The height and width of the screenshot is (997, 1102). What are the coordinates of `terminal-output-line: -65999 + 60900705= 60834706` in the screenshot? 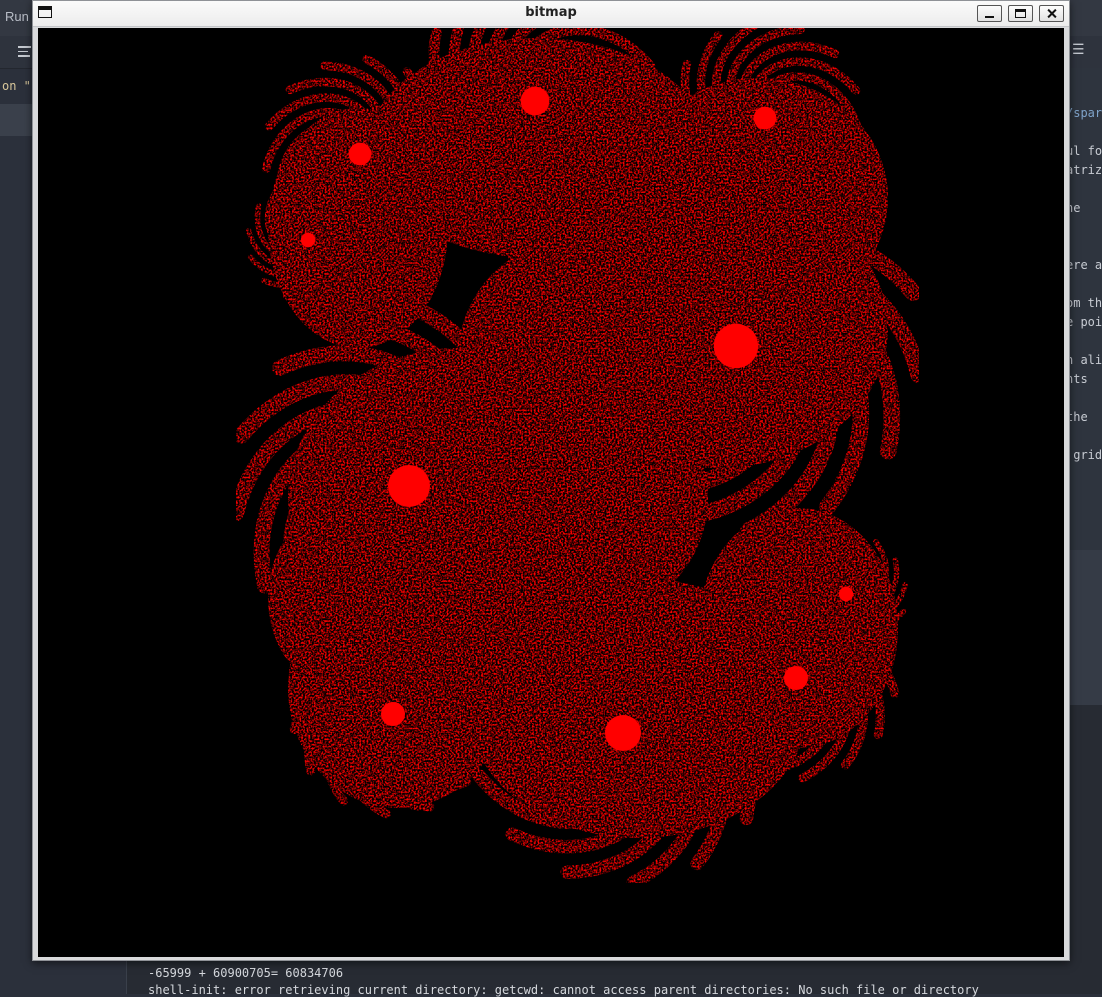 It's located at (246, 973).